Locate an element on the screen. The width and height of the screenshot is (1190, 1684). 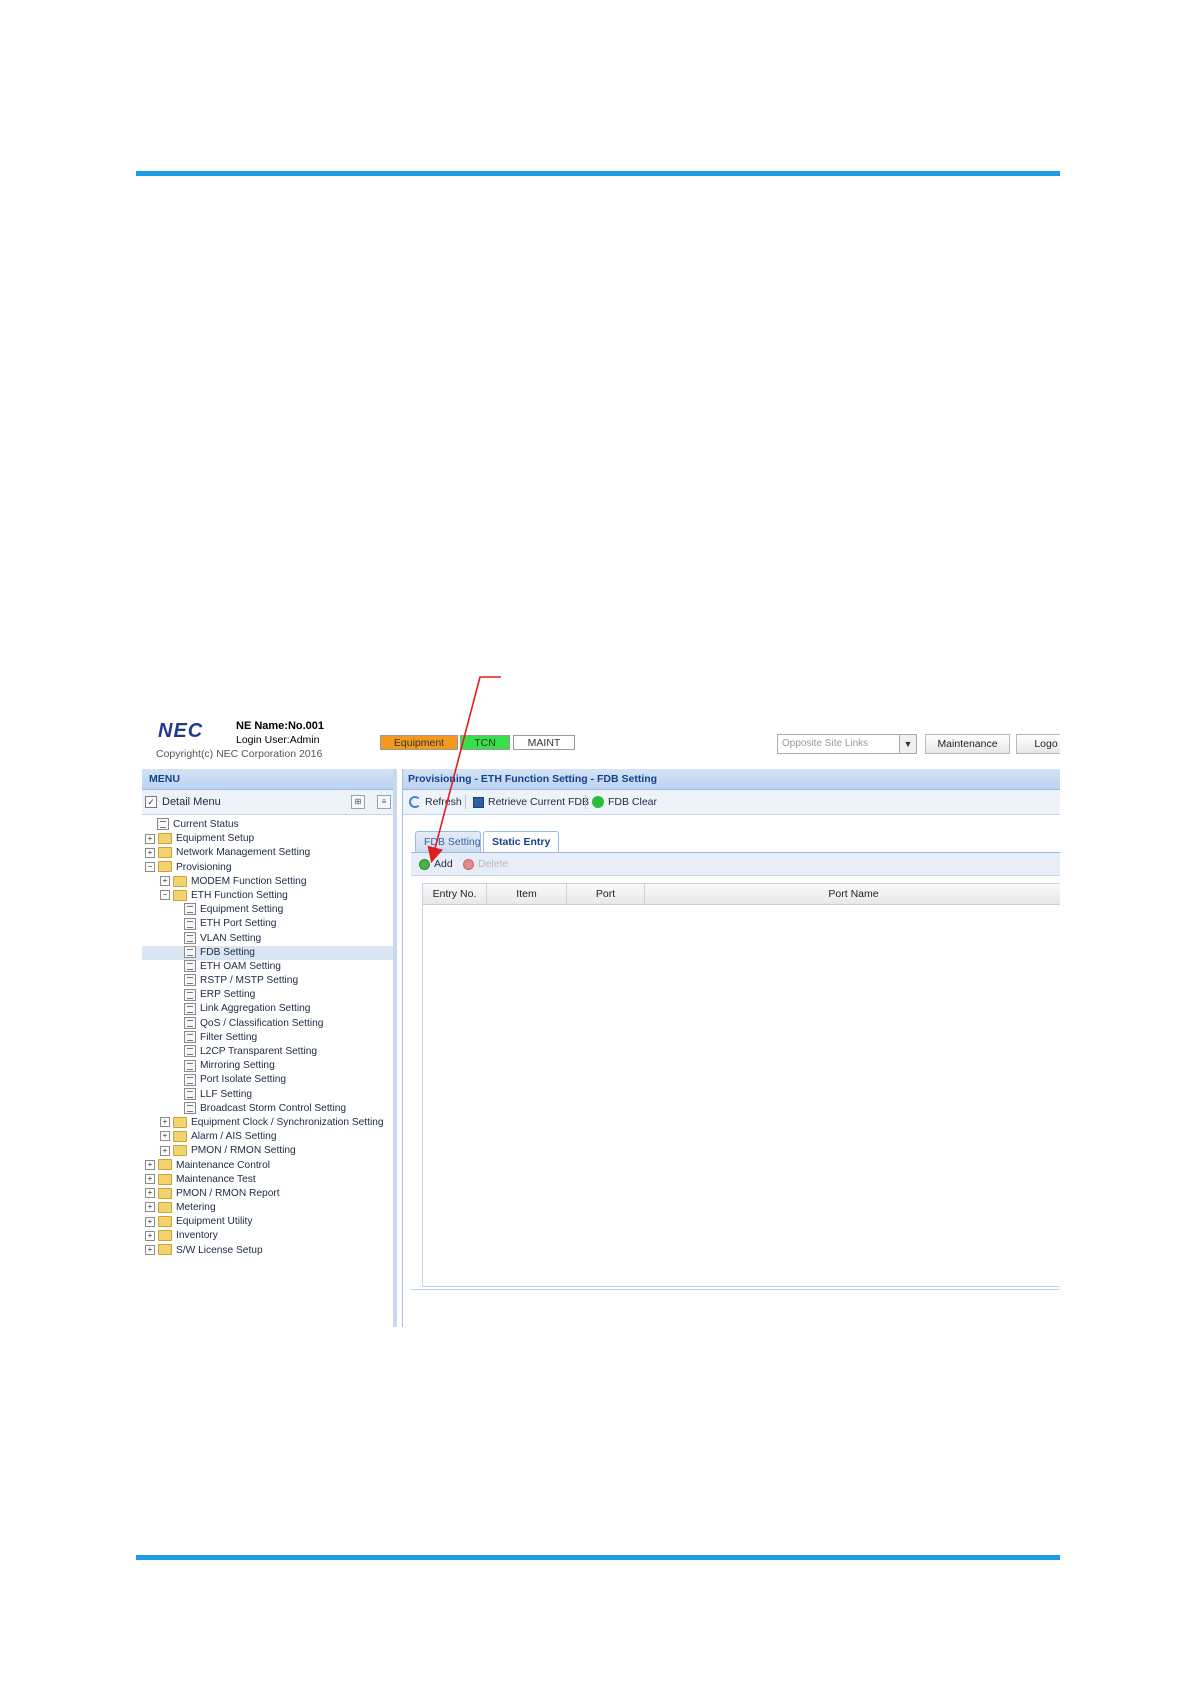
menu-item: ETH OAM Setting is located at coordinates (267, 967).